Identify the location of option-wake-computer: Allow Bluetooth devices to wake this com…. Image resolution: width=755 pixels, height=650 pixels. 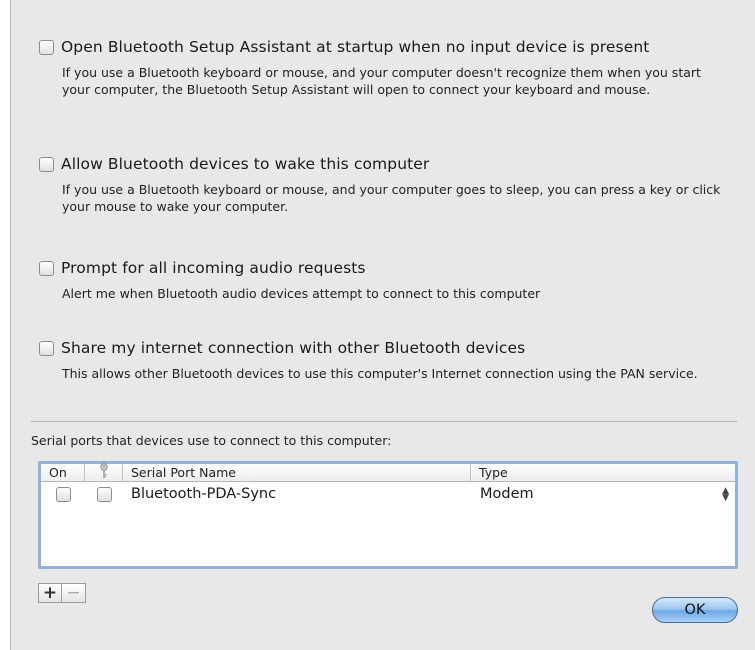
(384, 184).